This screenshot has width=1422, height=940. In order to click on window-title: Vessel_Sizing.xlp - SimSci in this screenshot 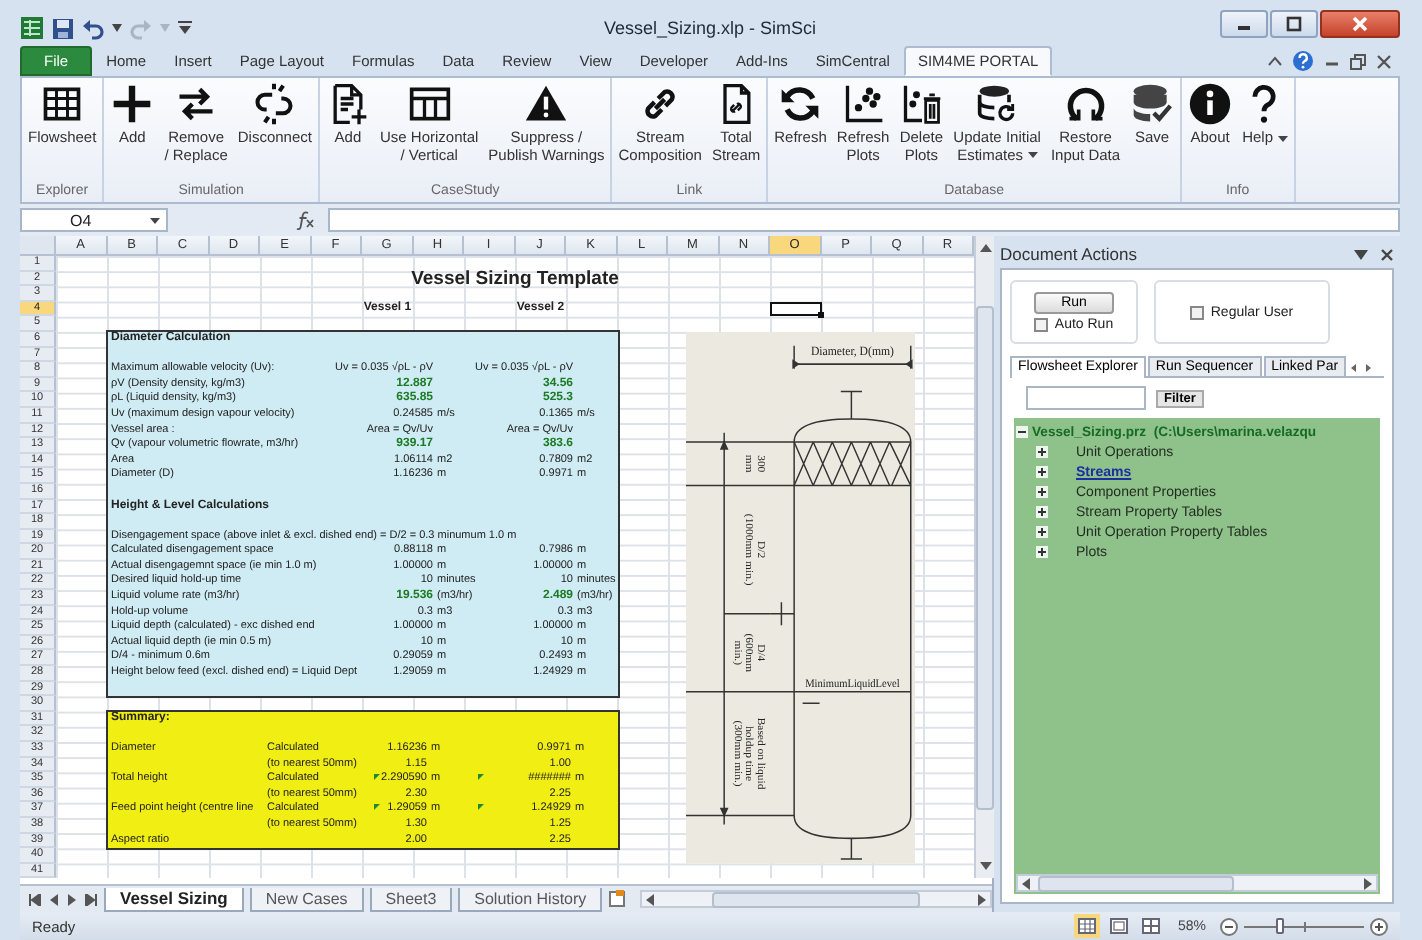, I will do `click(710, 28)`.